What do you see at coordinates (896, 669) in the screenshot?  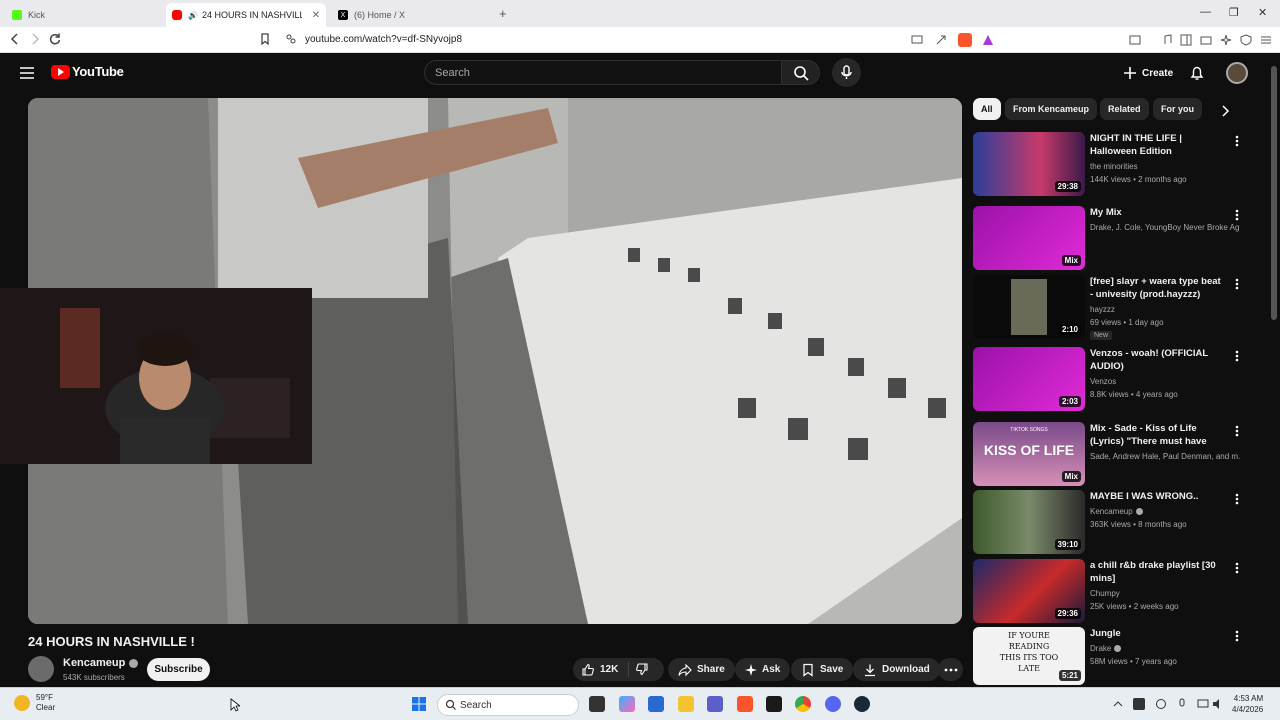 I see `download-button: Download` at bounding box center [896, 669].